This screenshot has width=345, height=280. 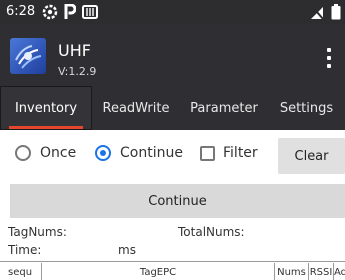 I want to click on totalnums-label: TotalNums:, so click(x=211, y=232).